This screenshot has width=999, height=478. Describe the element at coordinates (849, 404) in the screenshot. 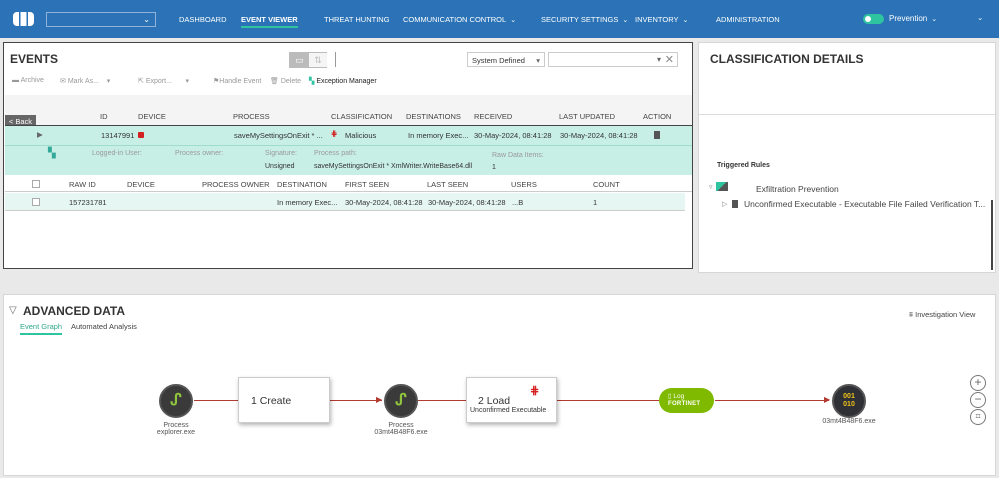

I see `binary-glyph: 010` at that location.